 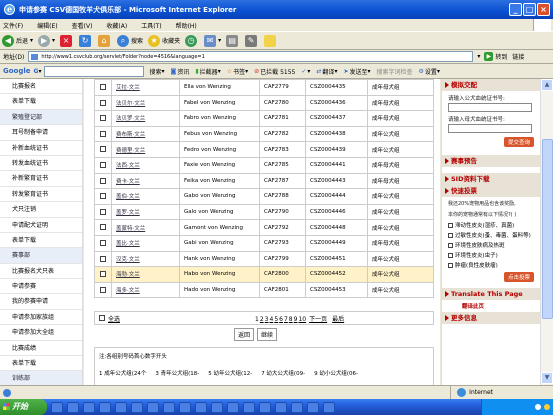 What do you see at coordinates (491, 318) in the screenshot?
I see `more-info-header: 更多信息` at bounding box center [491, 318].